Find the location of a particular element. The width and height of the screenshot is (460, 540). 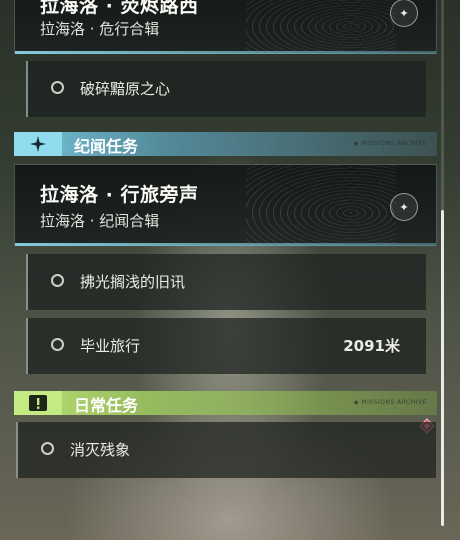

quest-subtitle: 拉海洛 · 危行合辑 is located at coordinates (100, 29).